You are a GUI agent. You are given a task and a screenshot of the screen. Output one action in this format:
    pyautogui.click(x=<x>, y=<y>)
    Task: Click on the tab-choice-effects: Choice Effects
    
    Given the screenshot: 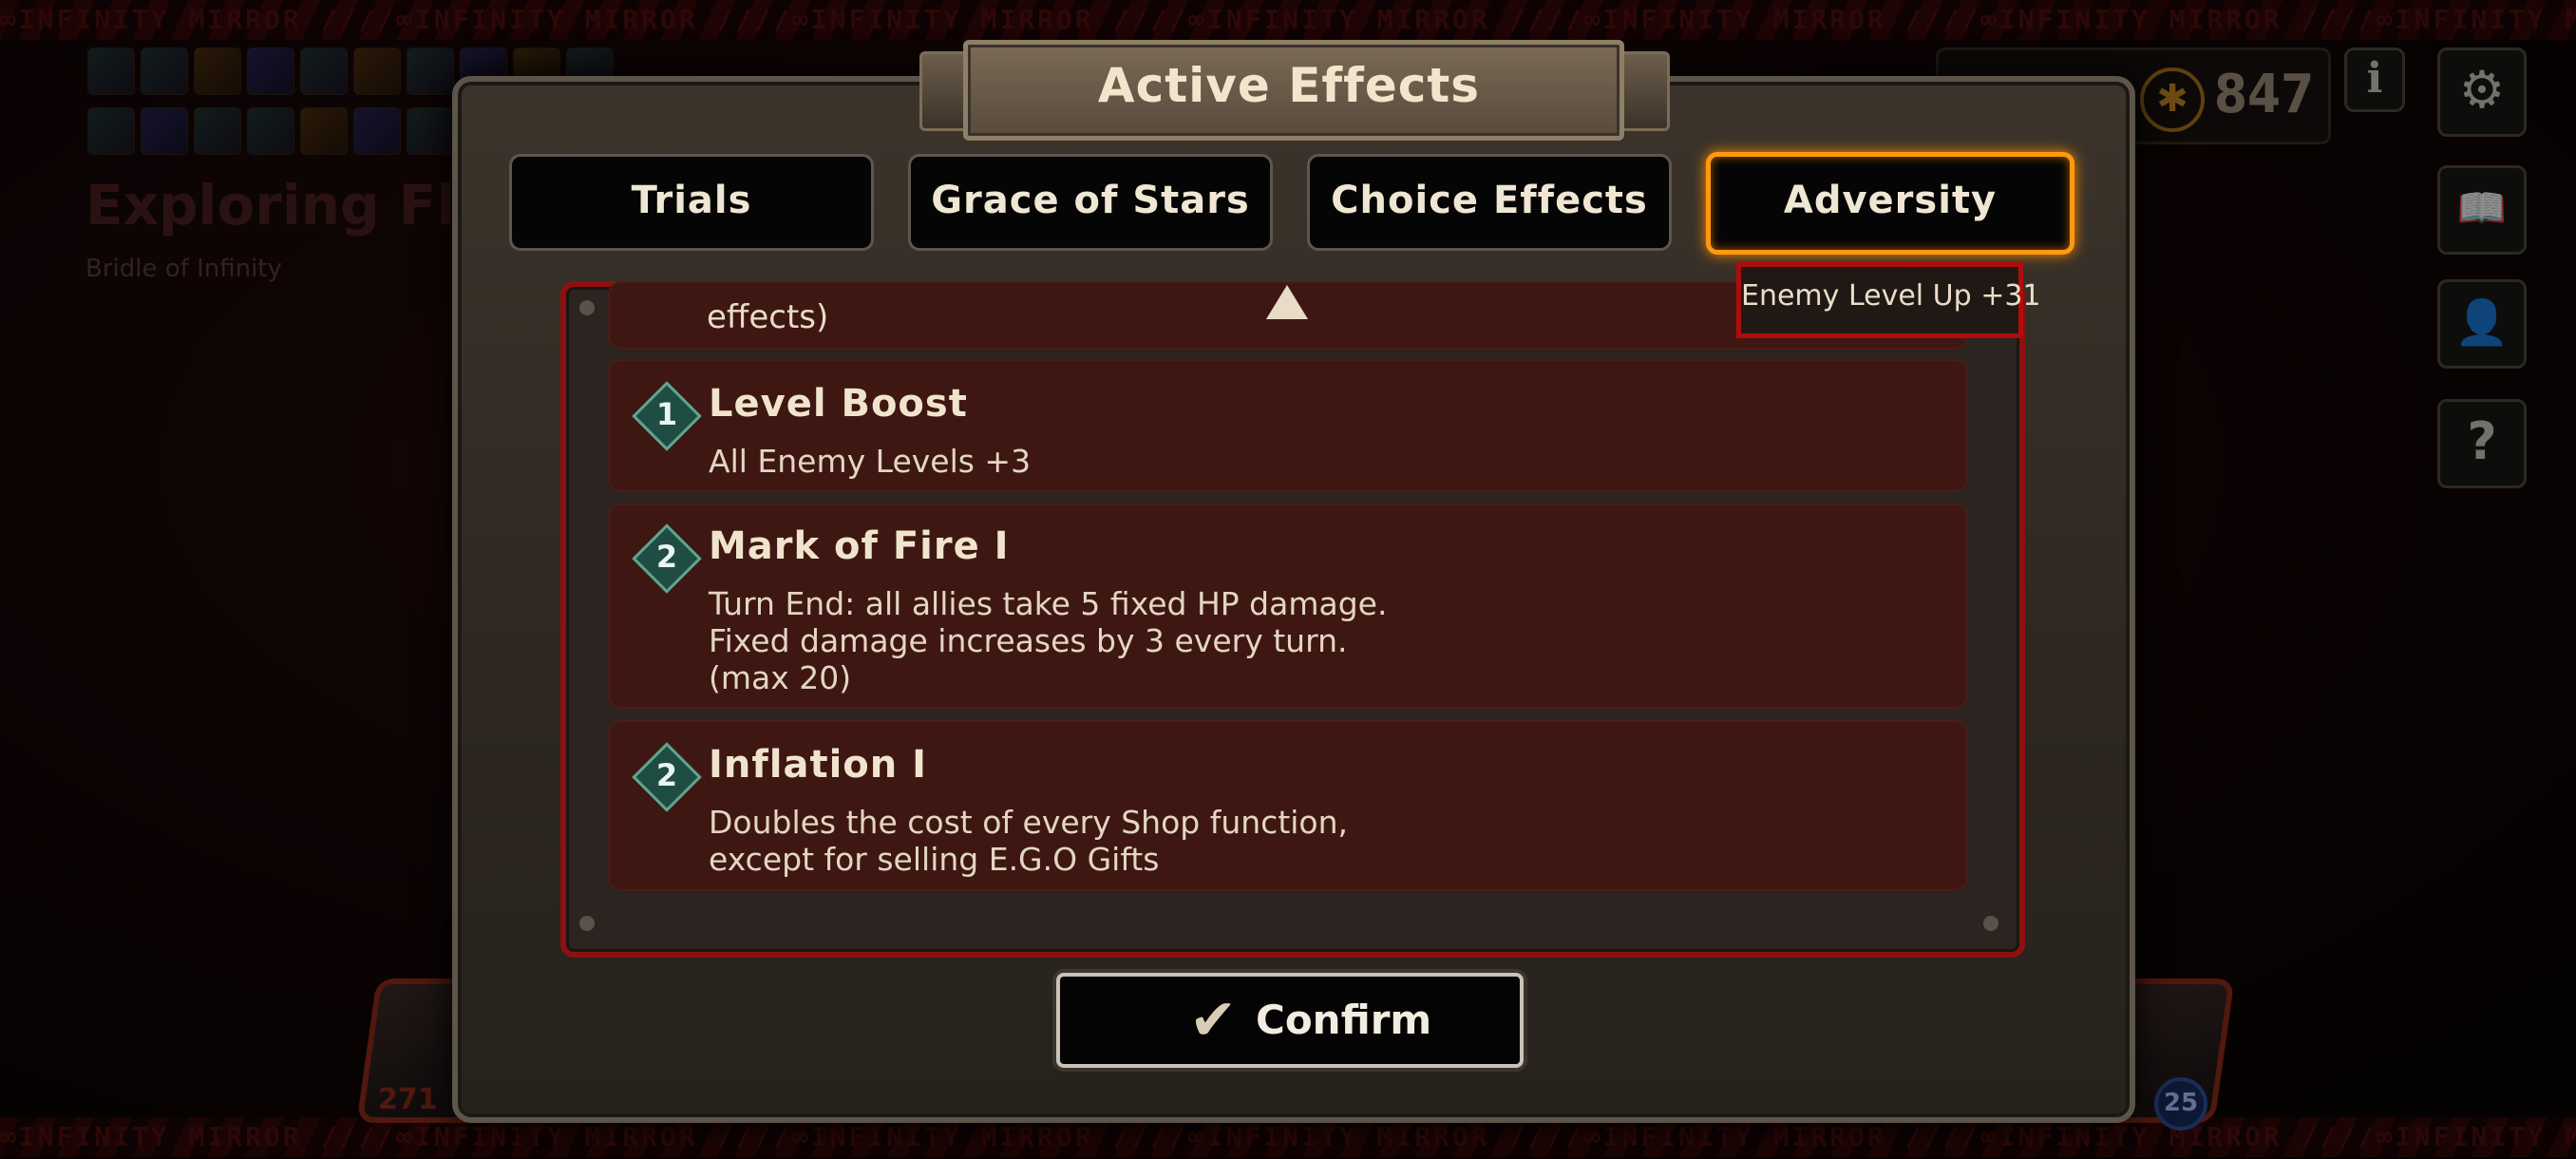 What is the action you would take?
    pyautogui.click(x=1489, y=202)
    